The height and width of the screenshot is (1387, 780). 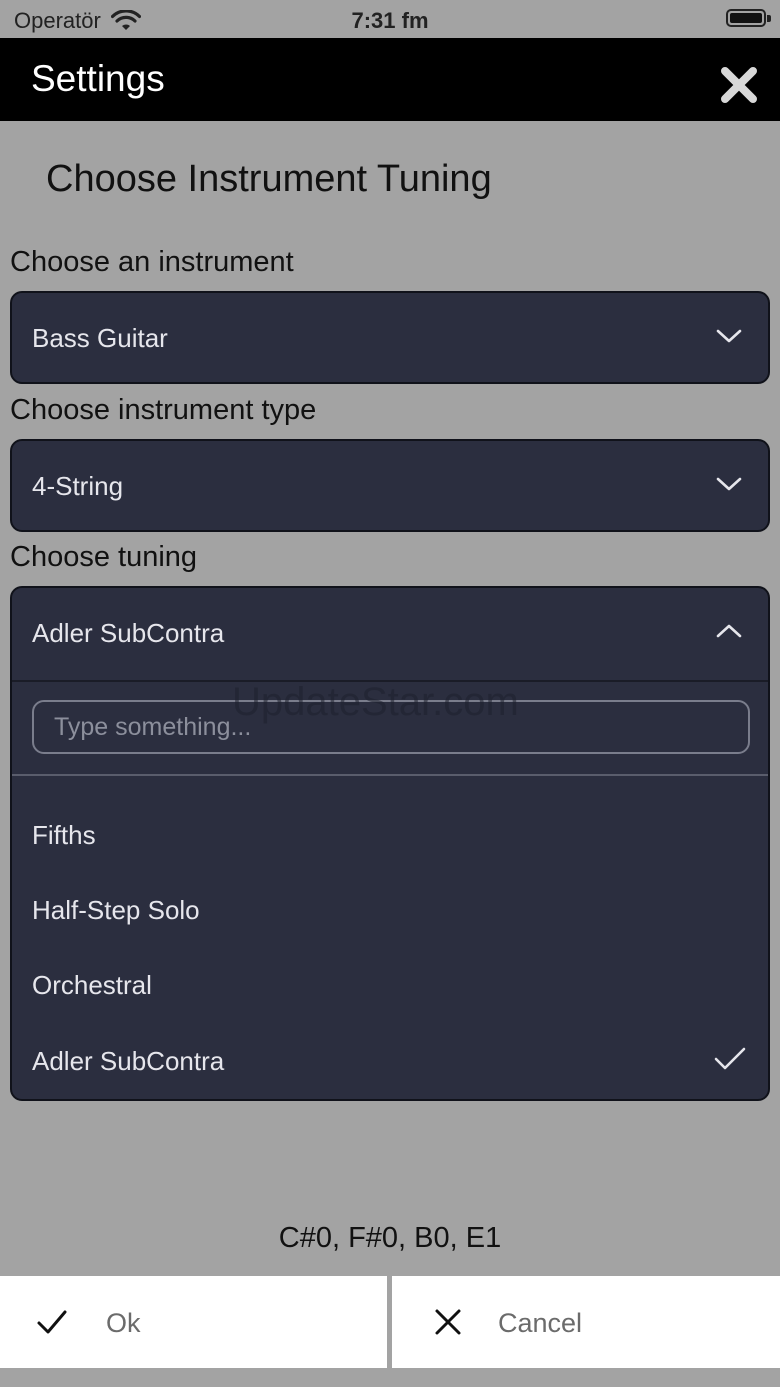 What do you see at coordinates (152, 262) in the screenshot?
I see `instrument-label: Choose an instrument` at bounding box center [152, 262].